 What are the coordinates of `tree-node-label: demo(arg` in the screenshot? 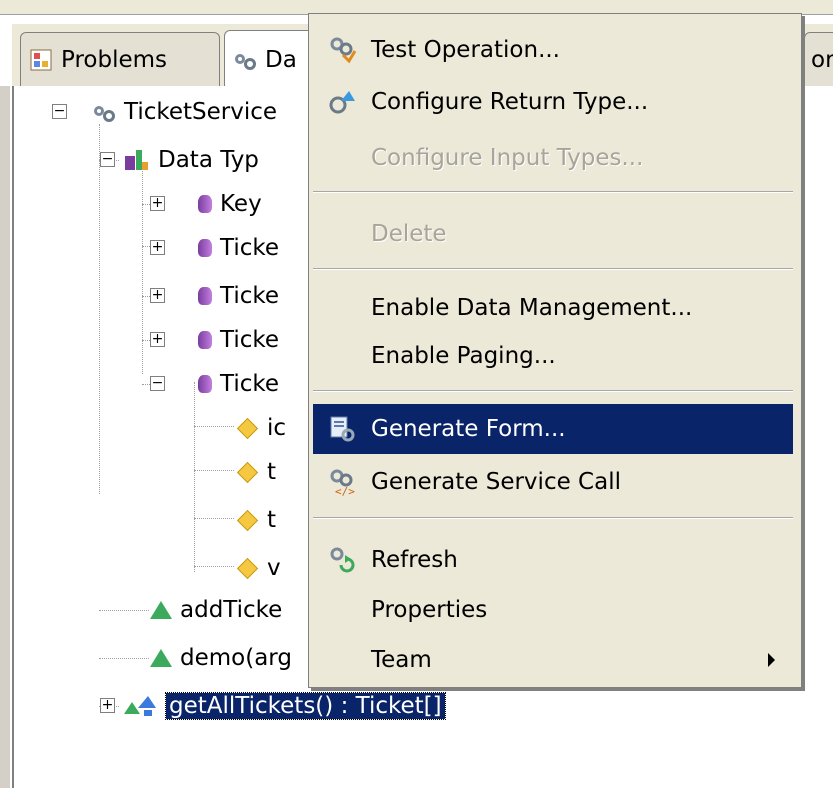 It's located at (236, 658).